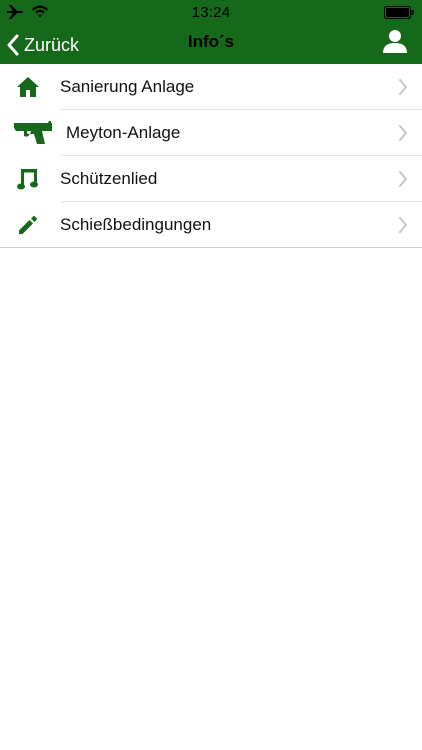 Image resolution: width=422 pixels, height=750 pixels. I want to click on list-item-meyton-anlage: Meyton-Anlage, so click(211, 133).